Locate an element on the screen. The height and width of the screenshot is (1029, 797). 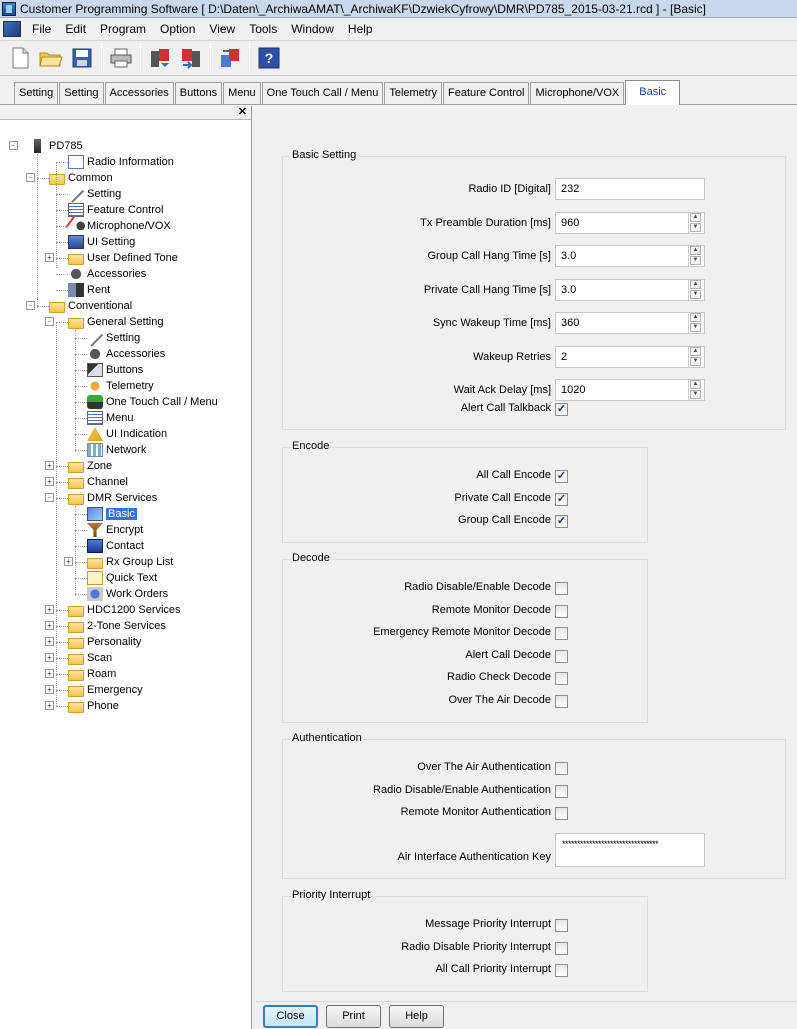
tab-basic: Basic is located at coordinates (653, 92).